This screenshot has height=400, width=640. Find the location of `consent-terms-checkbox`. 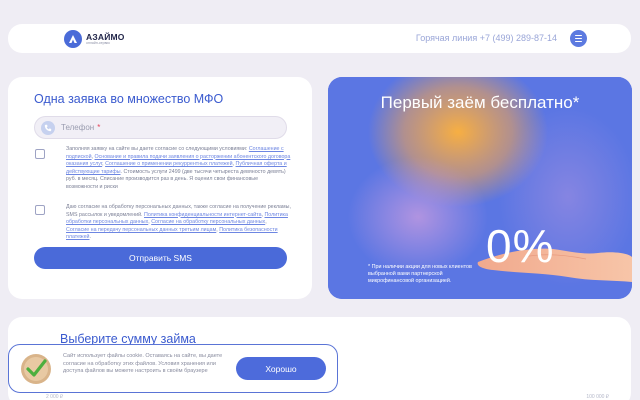

consent-terms-checkbox is located at coordinates (40, 154).